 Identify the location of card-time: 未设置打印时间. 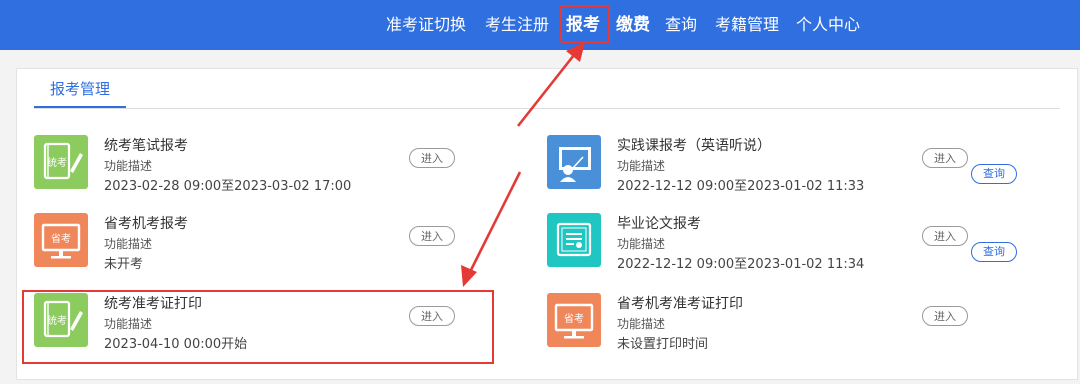
(663, 344).